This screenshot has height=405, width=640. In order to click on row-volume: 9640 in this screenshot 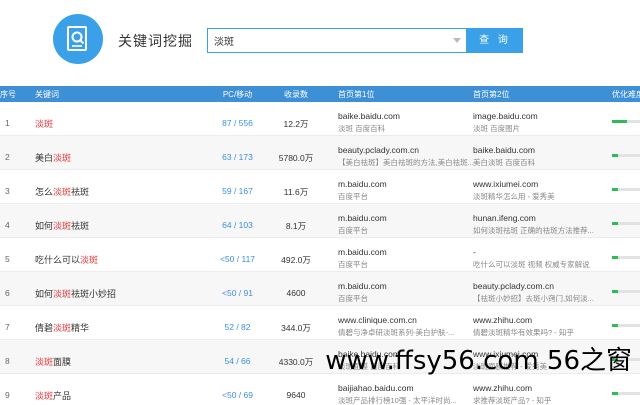, I will do `click(296, 395)`.